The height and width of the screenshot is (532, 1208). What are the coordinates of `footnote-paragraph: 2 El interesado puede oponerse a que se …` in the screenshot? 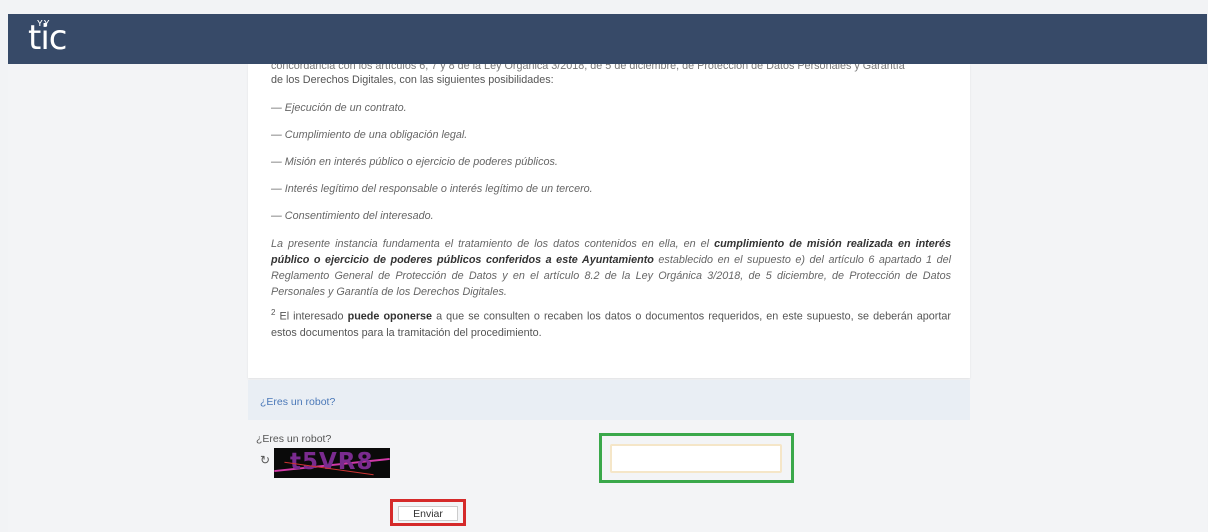 It's located at (611, 323).